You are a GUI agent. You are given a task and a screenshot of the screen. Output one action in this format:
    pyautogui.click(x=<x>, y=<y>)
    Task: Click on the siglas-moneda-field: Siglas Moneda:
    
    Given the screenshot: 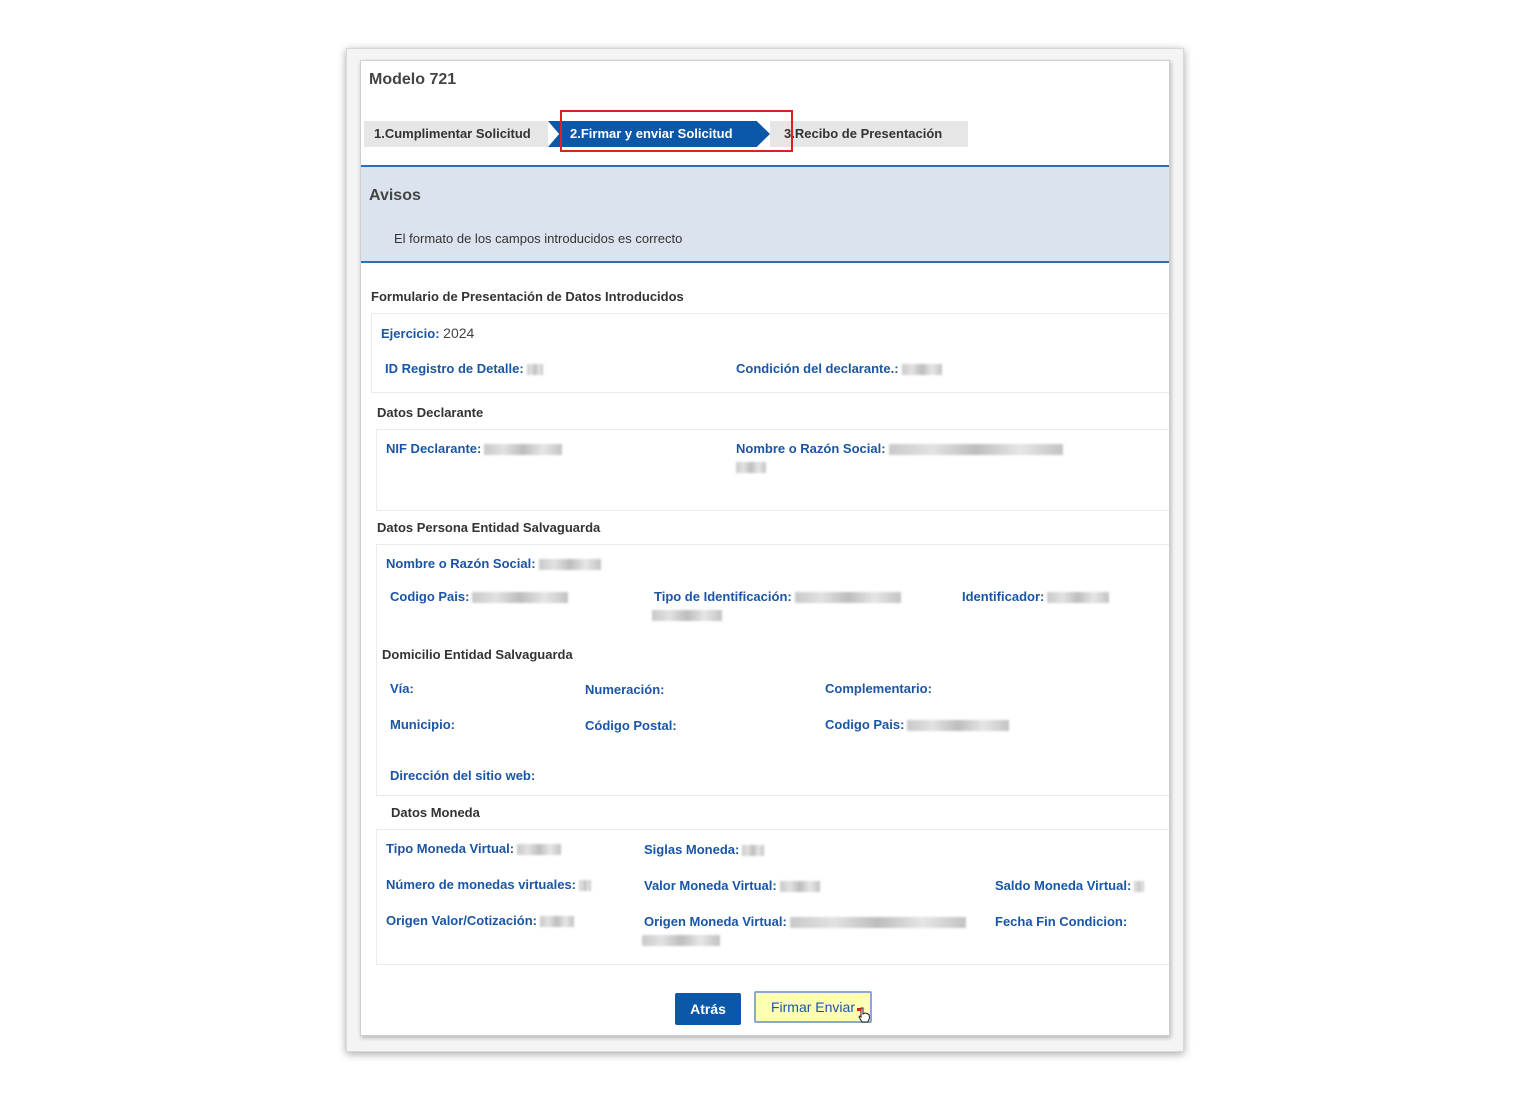 What is the action you would take?
    pyautogui.click(x=704, y=849)
    